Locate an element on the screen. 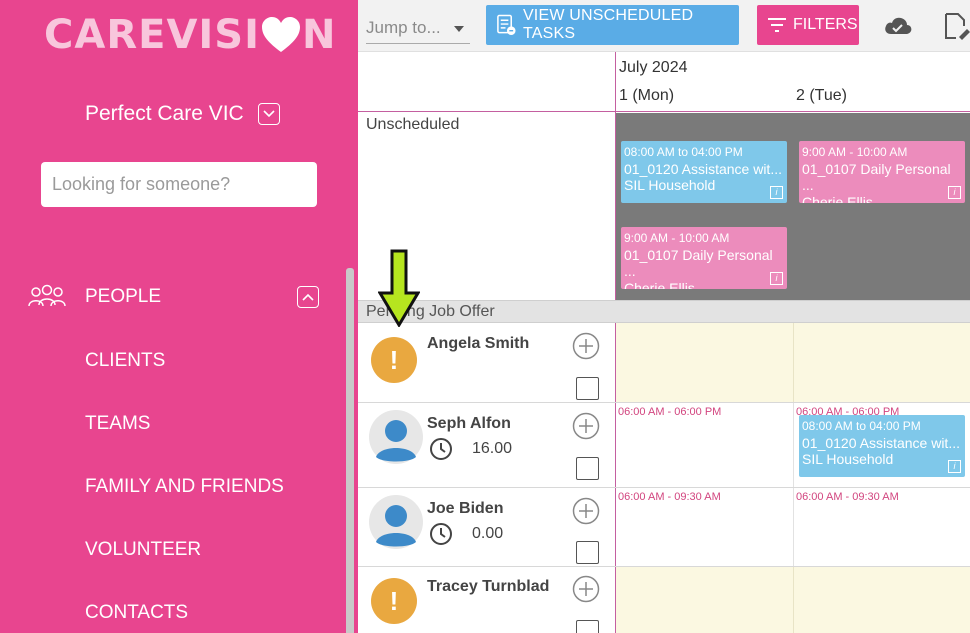 The width and height of the screenshot is (970, 633). cloud-check-icon is located at coordinates (898, 26).